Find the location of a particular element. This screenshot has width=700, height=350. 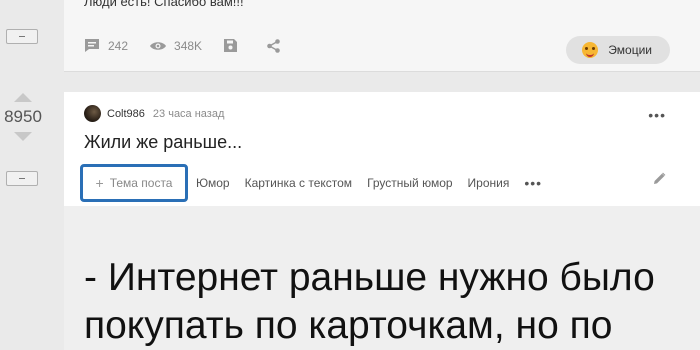

more-tags-icon: ••• is located at coordinates (533, 183).